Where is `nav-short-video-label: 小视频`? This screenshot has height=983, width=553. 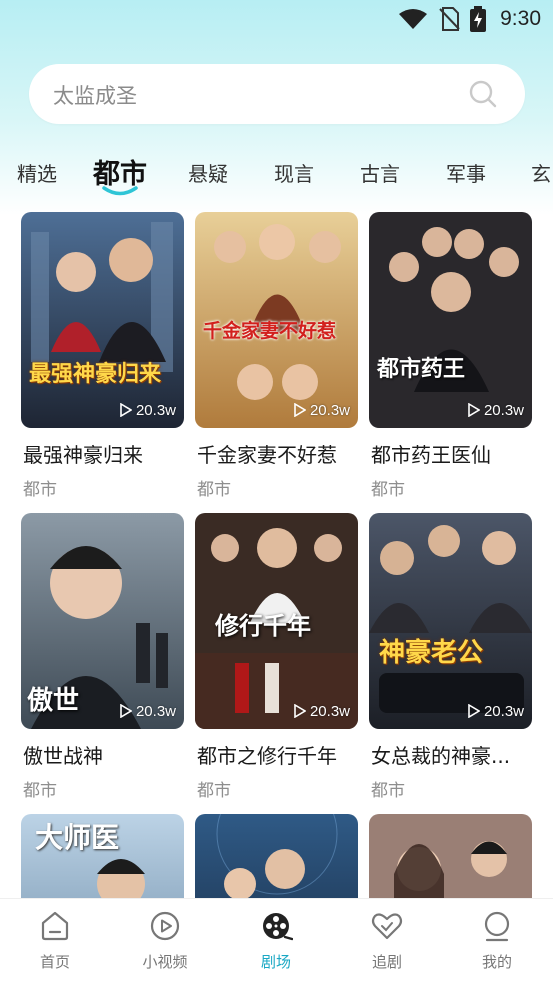
nav-short-video-label: 小视频 is located at coordinates (165, 962).